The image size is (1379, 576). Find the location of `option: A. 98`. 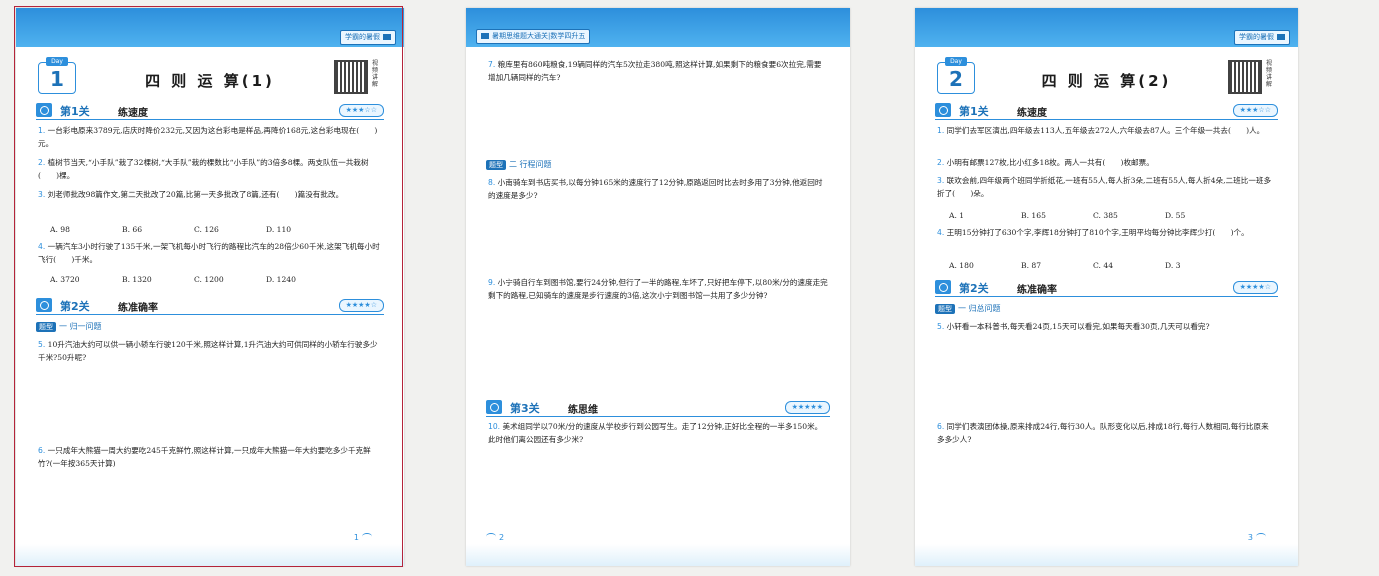

option: A. 98 is located at coordinates (86, 230).